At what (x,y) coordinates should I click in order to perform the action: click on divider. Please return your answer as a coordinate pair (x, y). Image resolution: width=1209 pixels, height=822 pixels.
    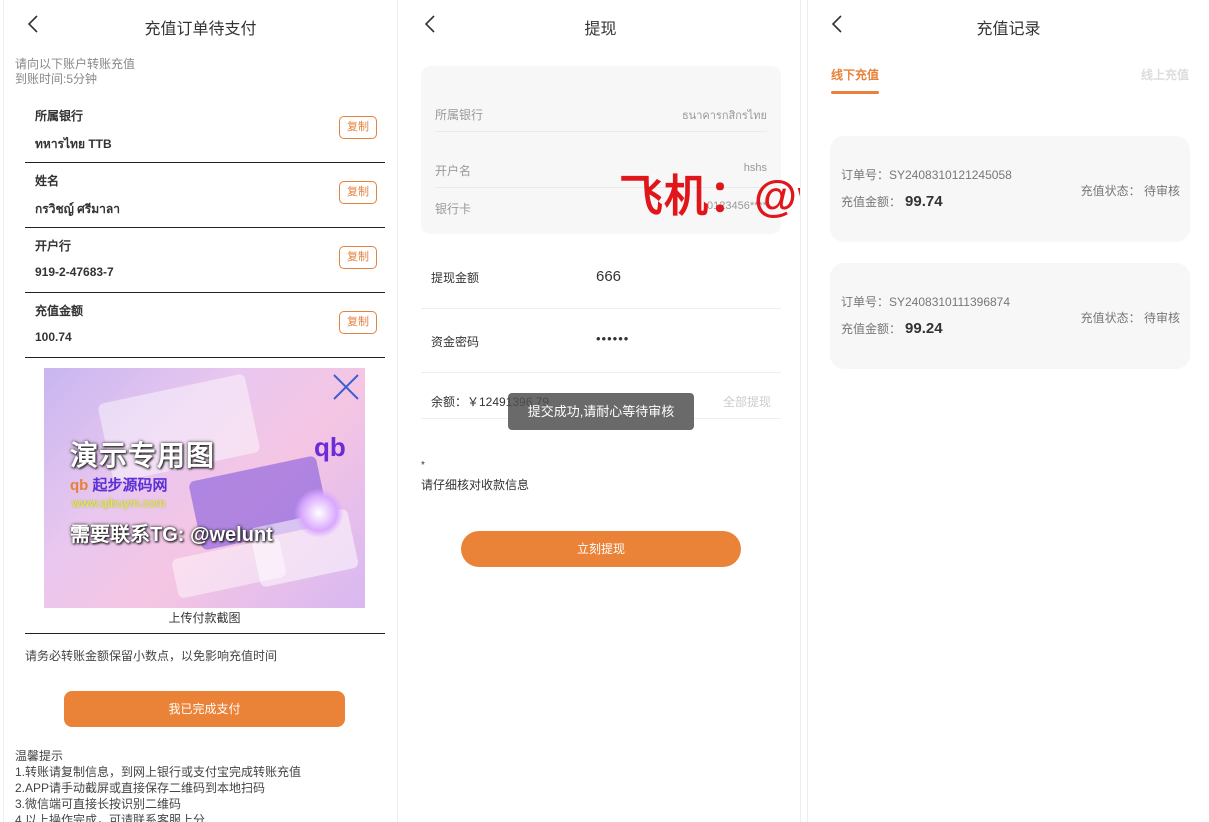
    Looking at the image, I should click on (205, 633).